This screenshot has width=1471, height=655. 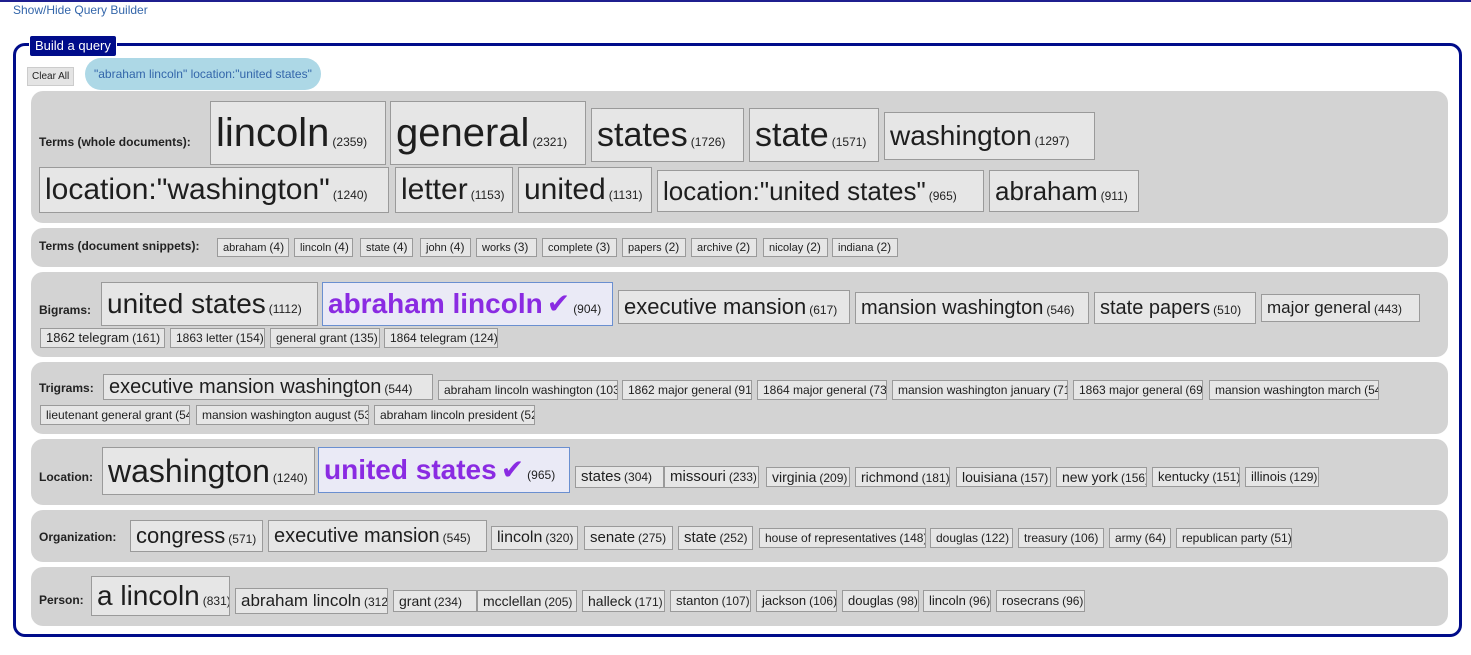 What do you see at coordinates (214, 190) in the screenshot?
I see `facet-chip: location:"washington" (1240)` at bounding box center [214, 190].